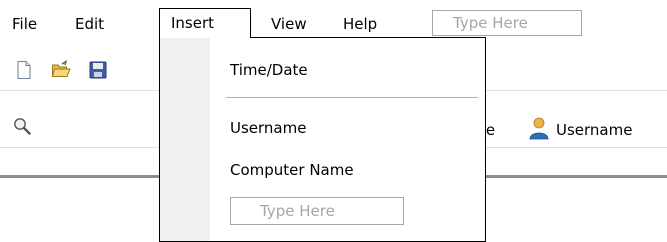 The width and height of the screenshot is (667, 242). Describe the element at coordinates (292, 170) in the screenshot. I see `menu-item-computer-name: Computer Name` at that location.